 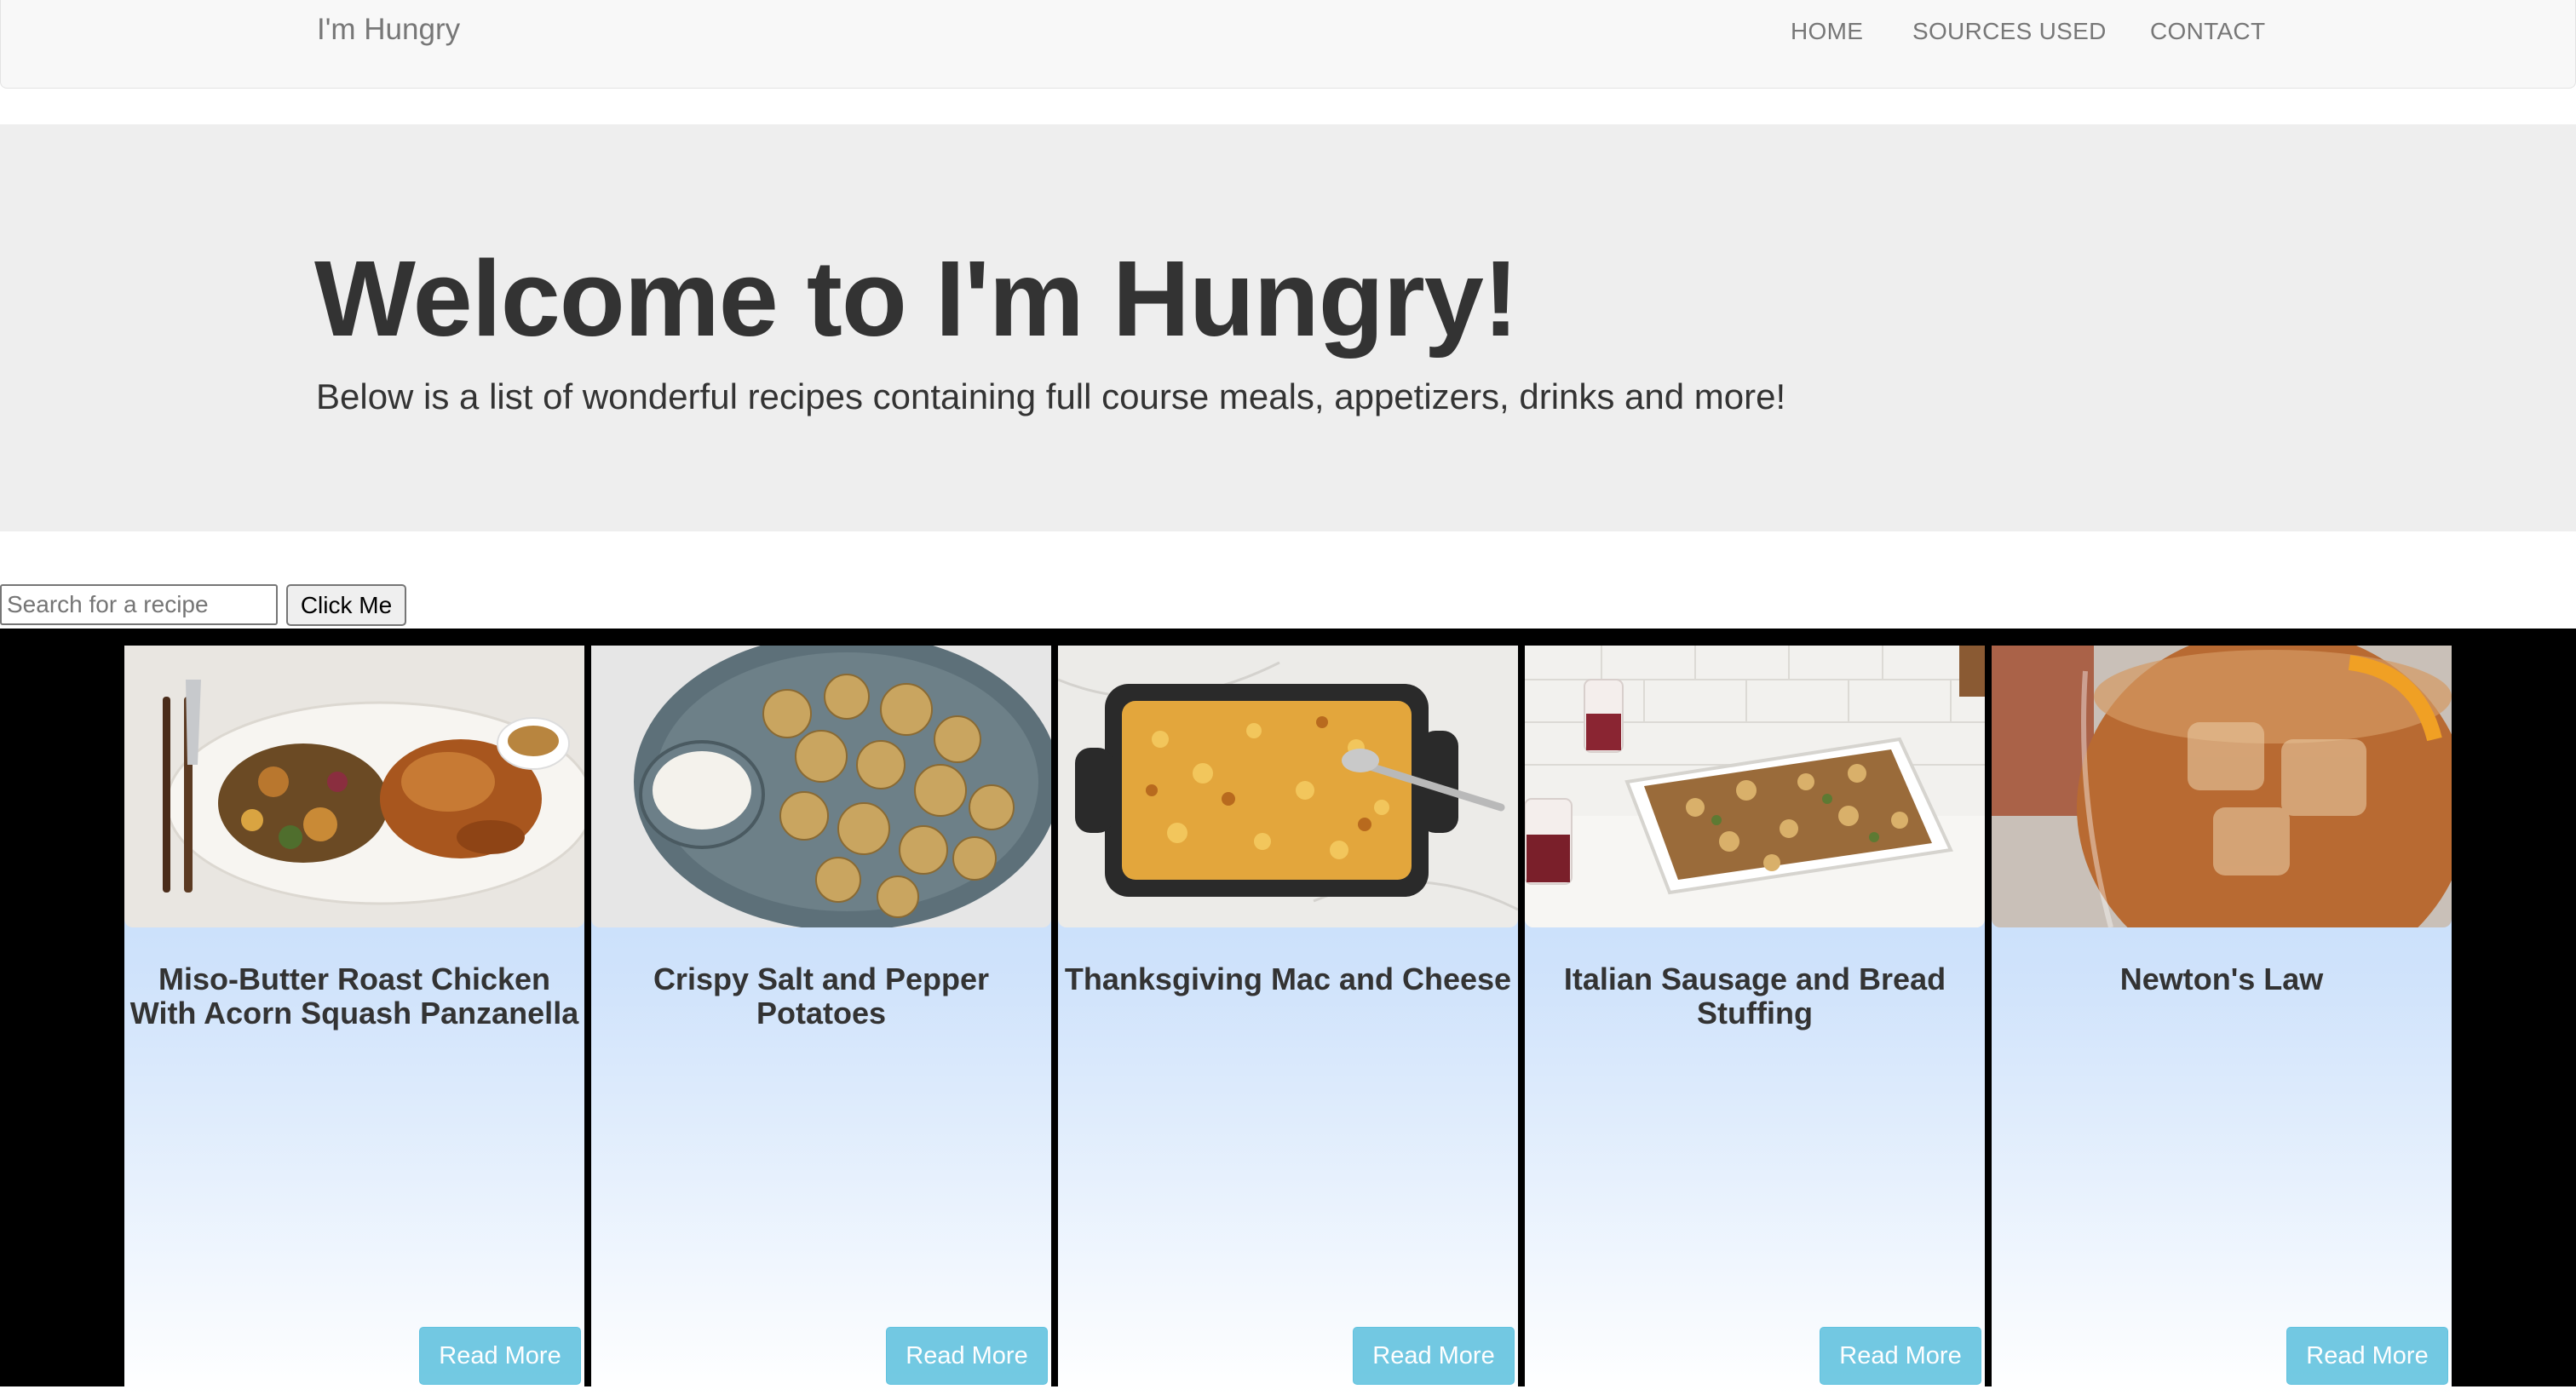 I want to click on recipe-image-mac-and-cheese, so click(x=1288, y=786).